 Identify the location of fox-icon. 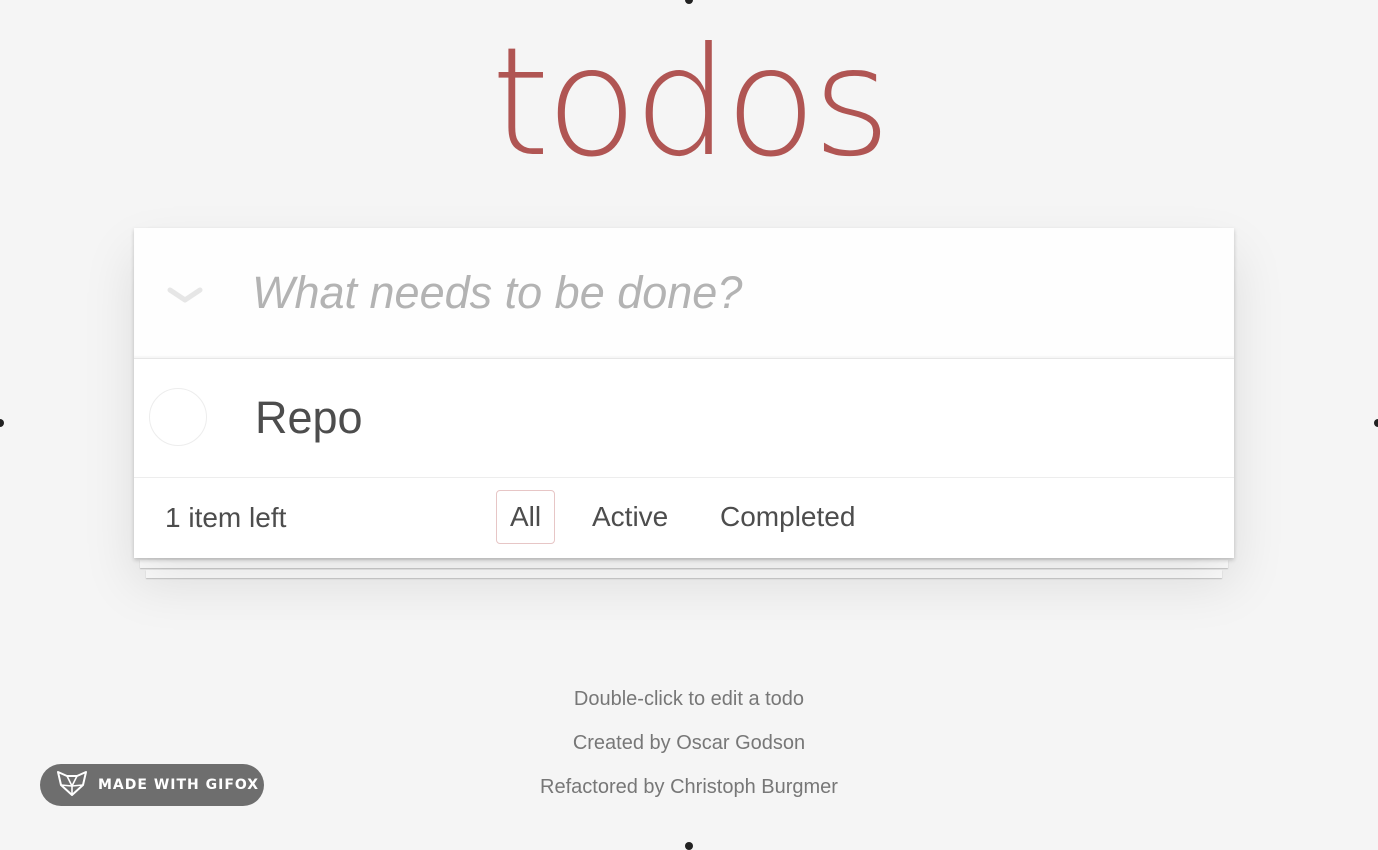
(72, 785).